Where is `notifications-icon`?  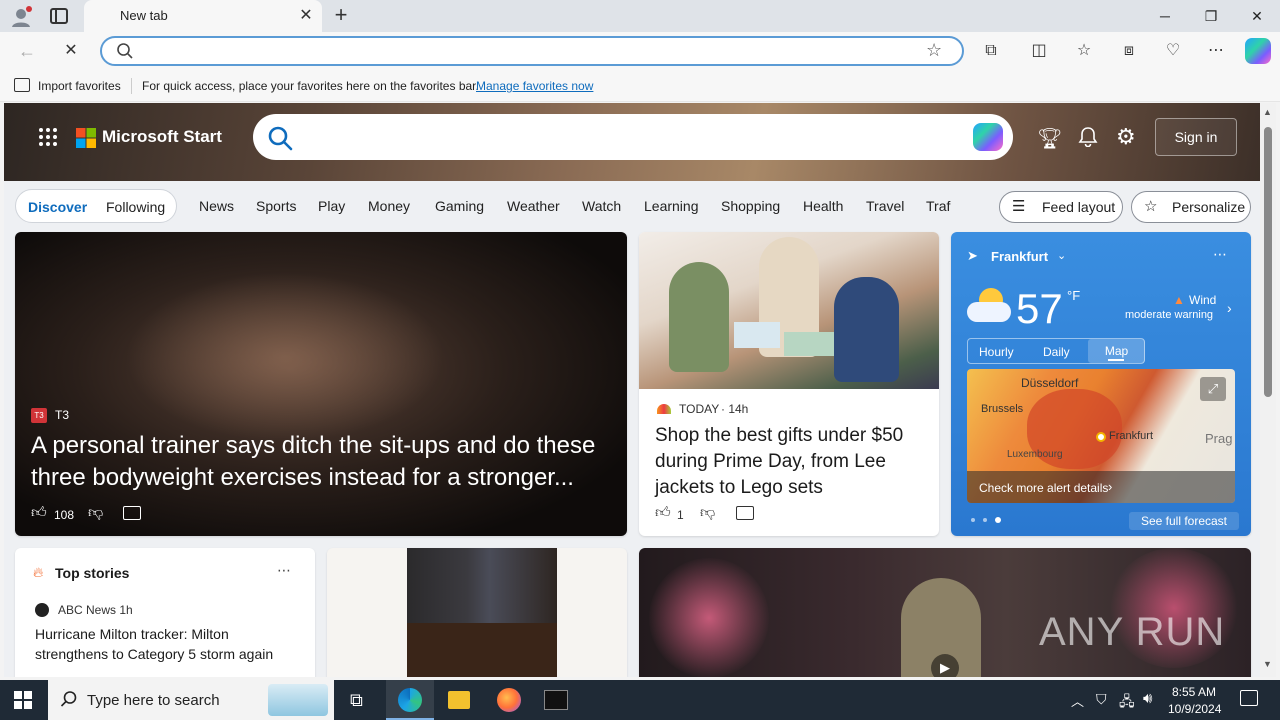
notifications-icon is located at coordinates (1088, 138).